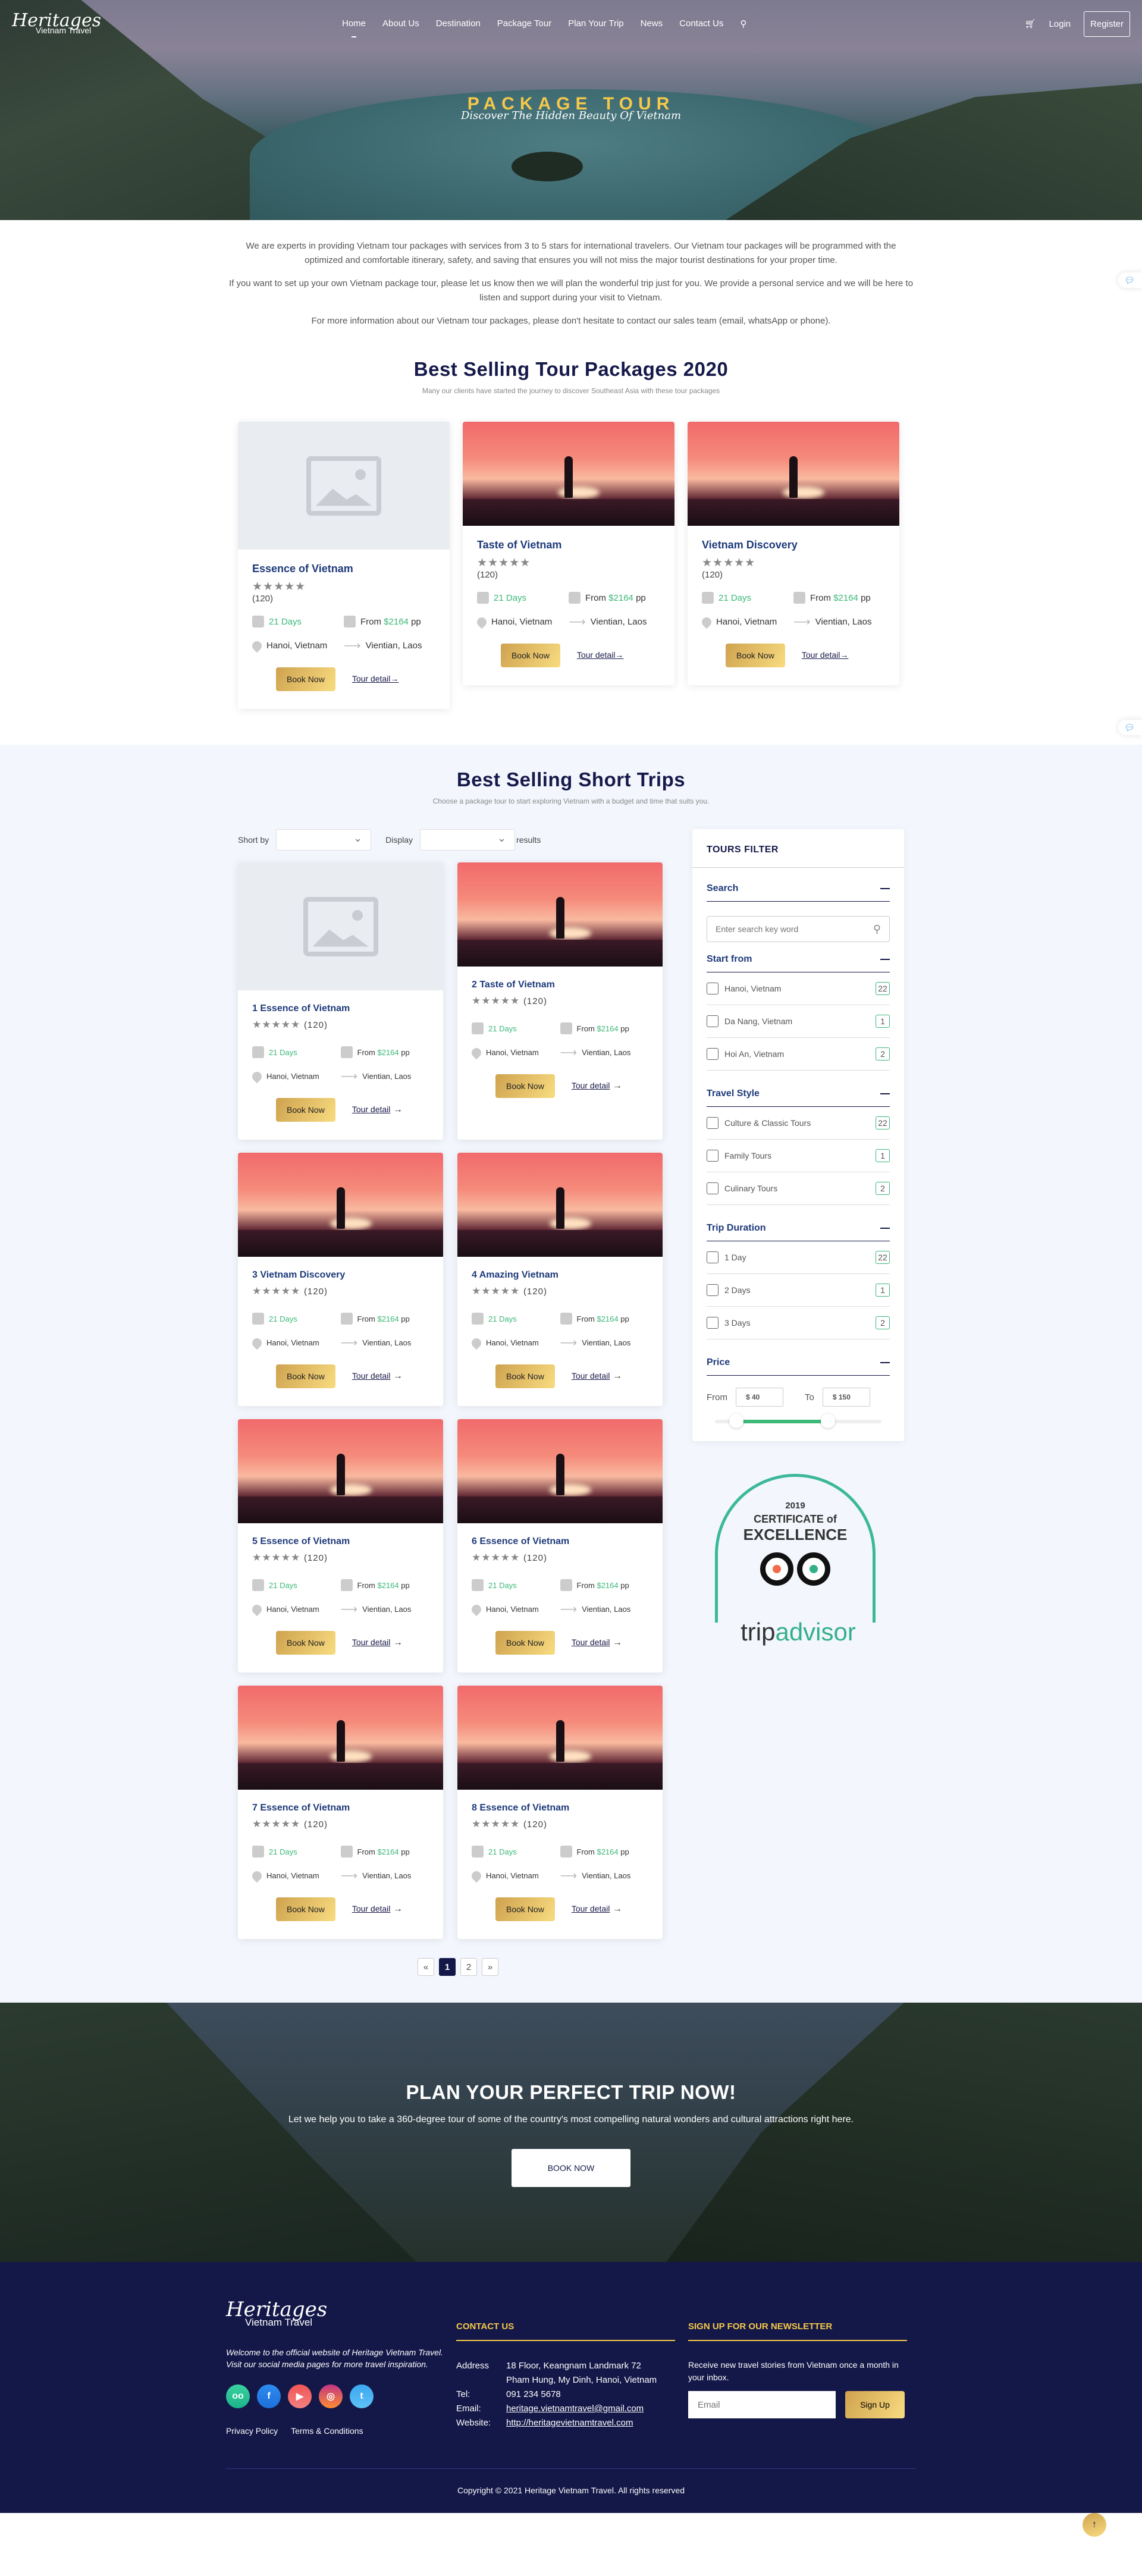 The width and height of the screenshot is (1142, 2576). Describe the element at coordinates (340, 1275) in the screenshot. I see `tour-title: 3 Vietnam Discovery` at that location.